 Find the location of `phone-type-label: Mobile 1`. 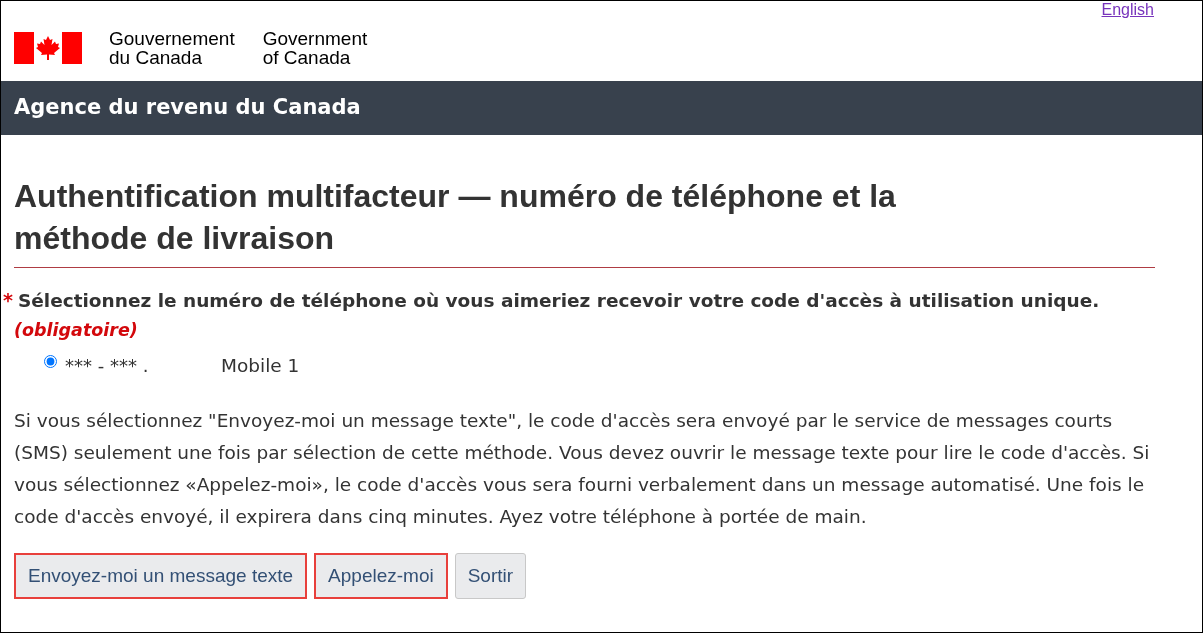

phone-type-label: Mobile 1 is located at coordinates (260, 366).